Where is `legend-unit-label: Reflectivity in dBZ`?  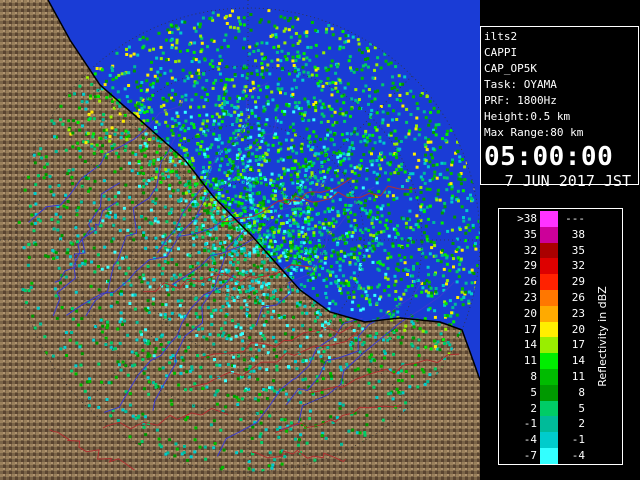 legend-unit-label: Reflectivity in dBZ is located at coordinates (602, 336).